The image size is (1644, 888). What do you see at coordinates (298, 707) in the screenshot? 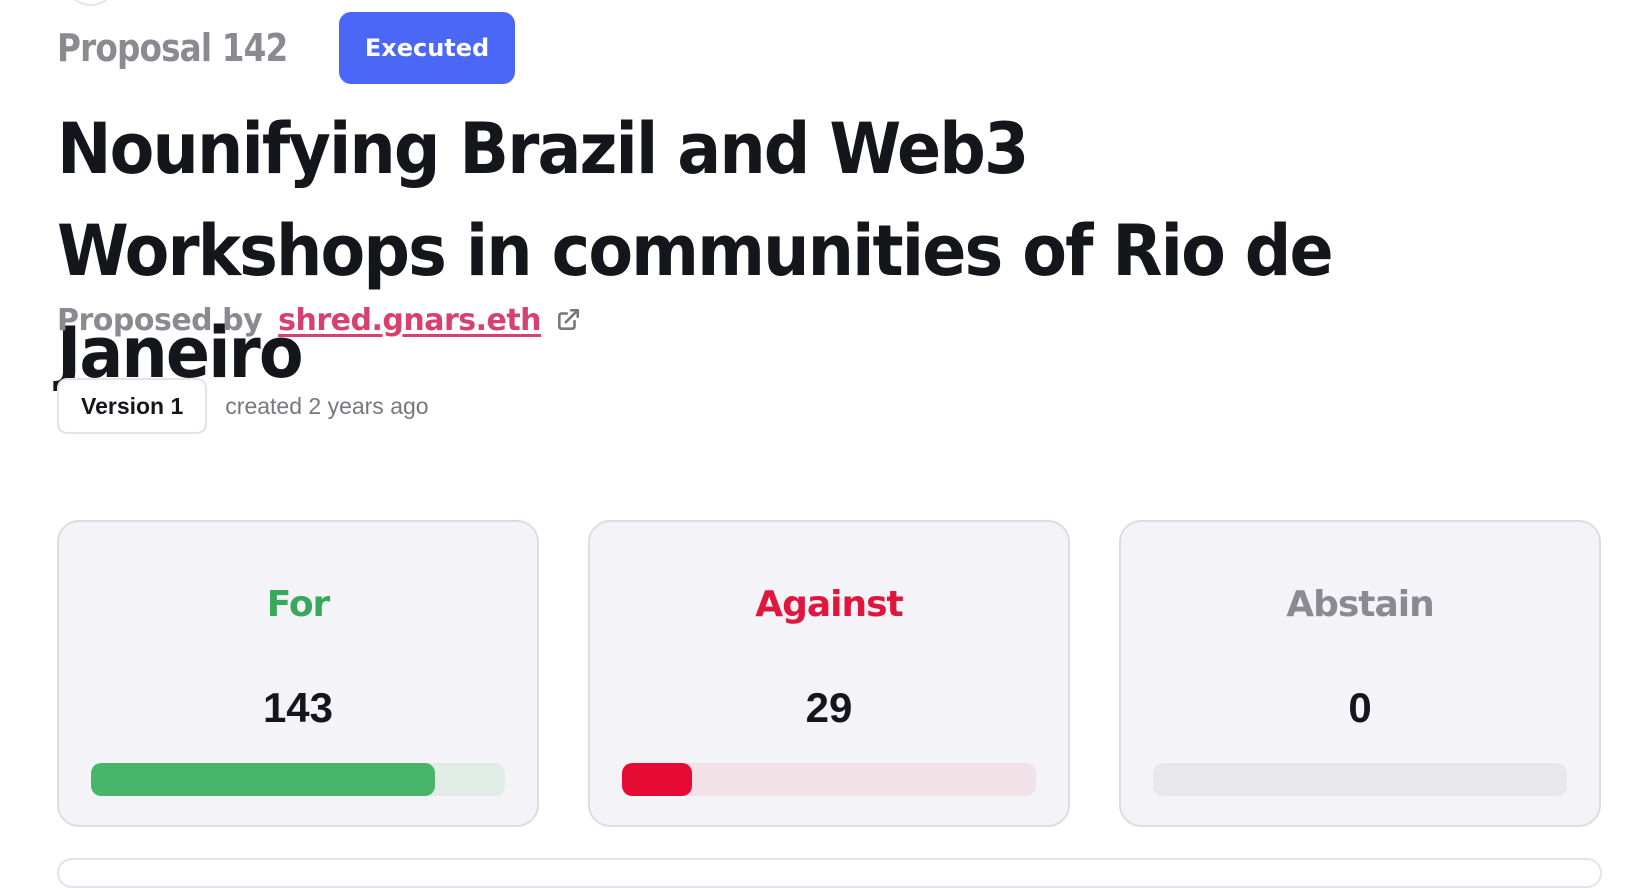
I see `vote-count-for: 143` at bounding box center [298, 707].